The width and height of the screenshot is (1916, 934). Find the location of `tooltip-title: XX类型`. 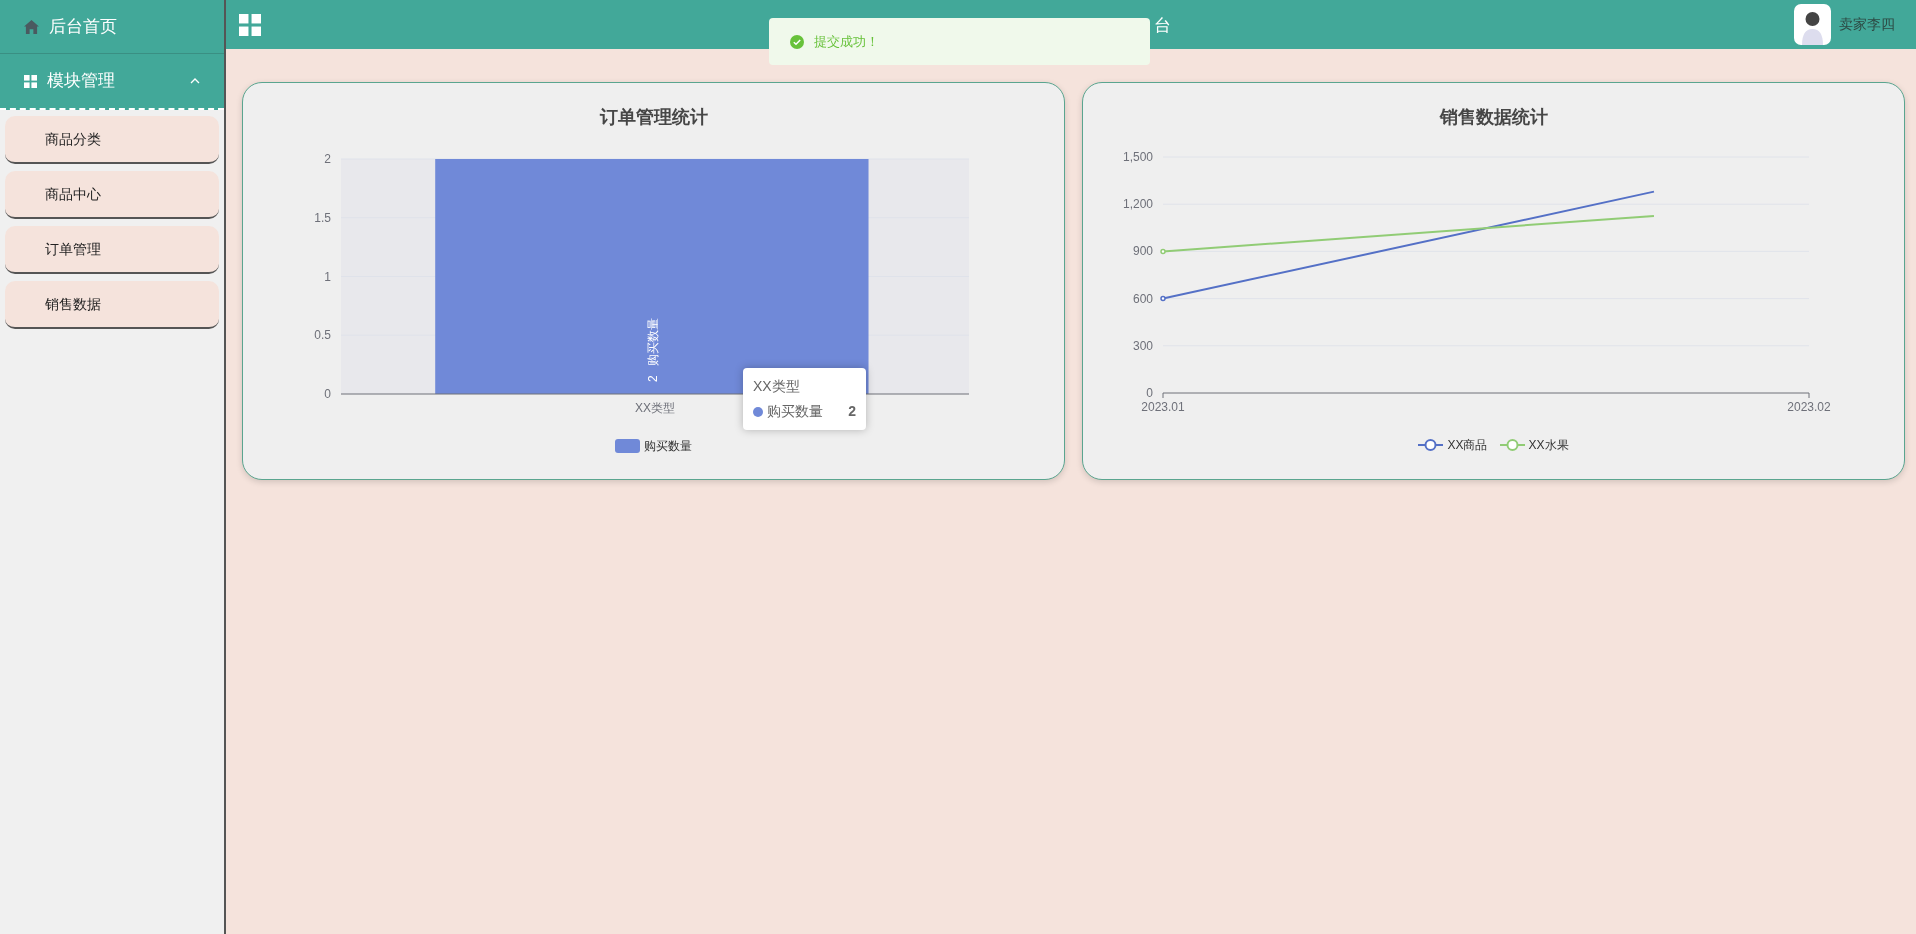

tooltip-title: XX类型 is located at coordinates (777, 386).